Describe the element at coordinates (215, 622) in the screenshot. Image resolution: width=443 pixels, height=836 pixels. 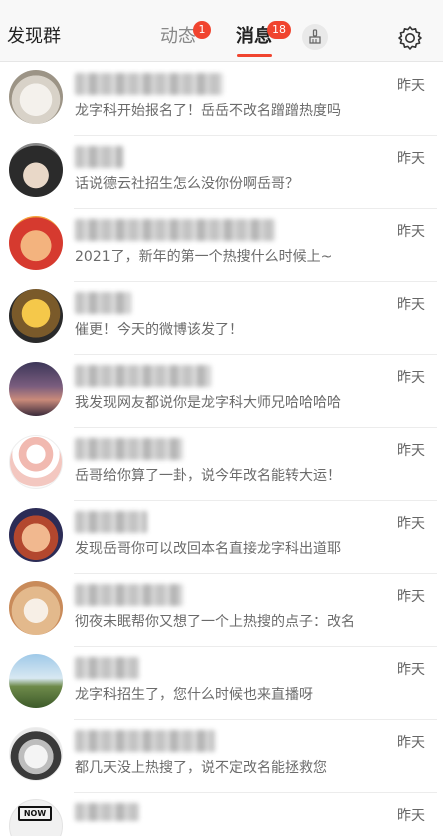
I see `message-preview: 彻夜未眠帮你又想了一个上热搜的点子：改名` at that location.